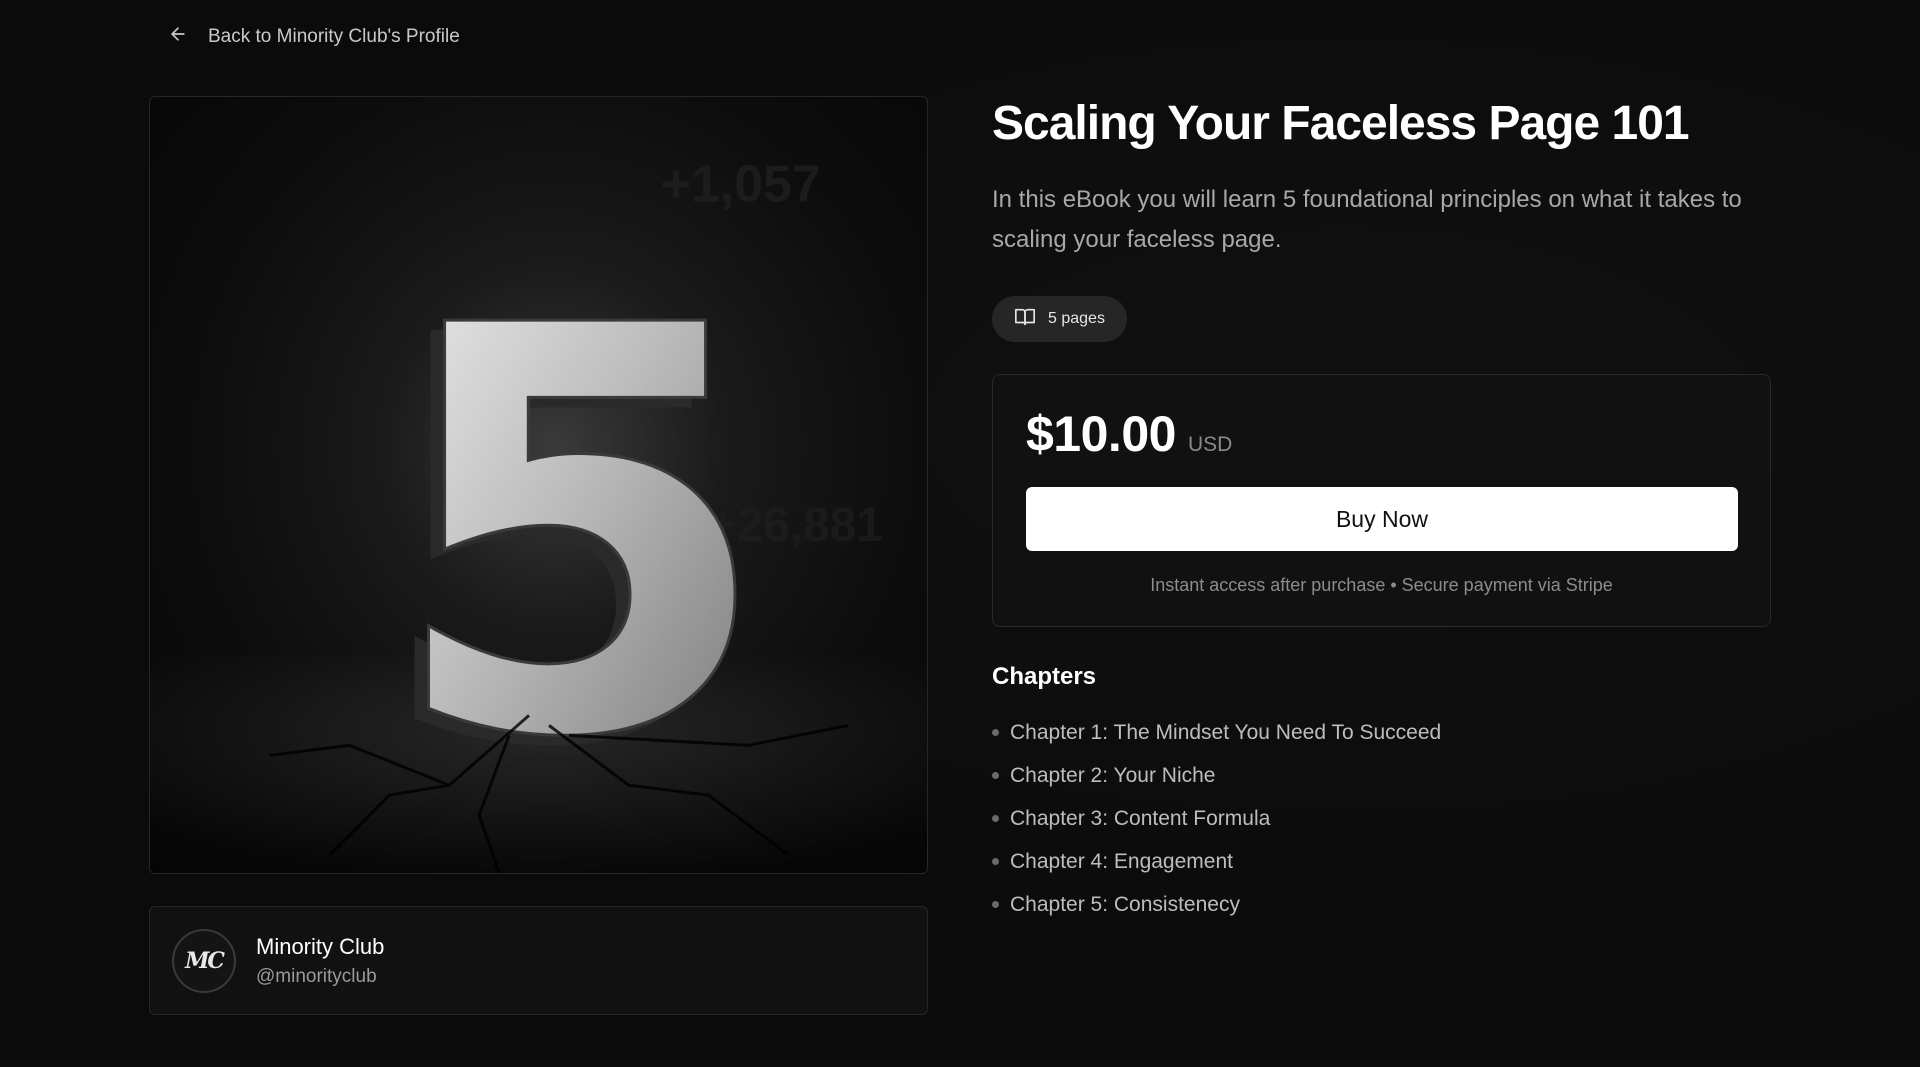 This screenshot has width=1920, height=1067. I want to click on cover-numeral: 5, so click(579, 534).